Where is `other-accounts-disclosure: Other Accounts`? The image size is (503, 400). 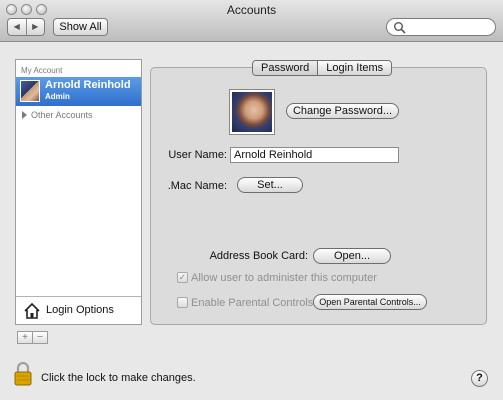 other-accounts-disclosure: Other Accounts is located at coordinates (57, 115).